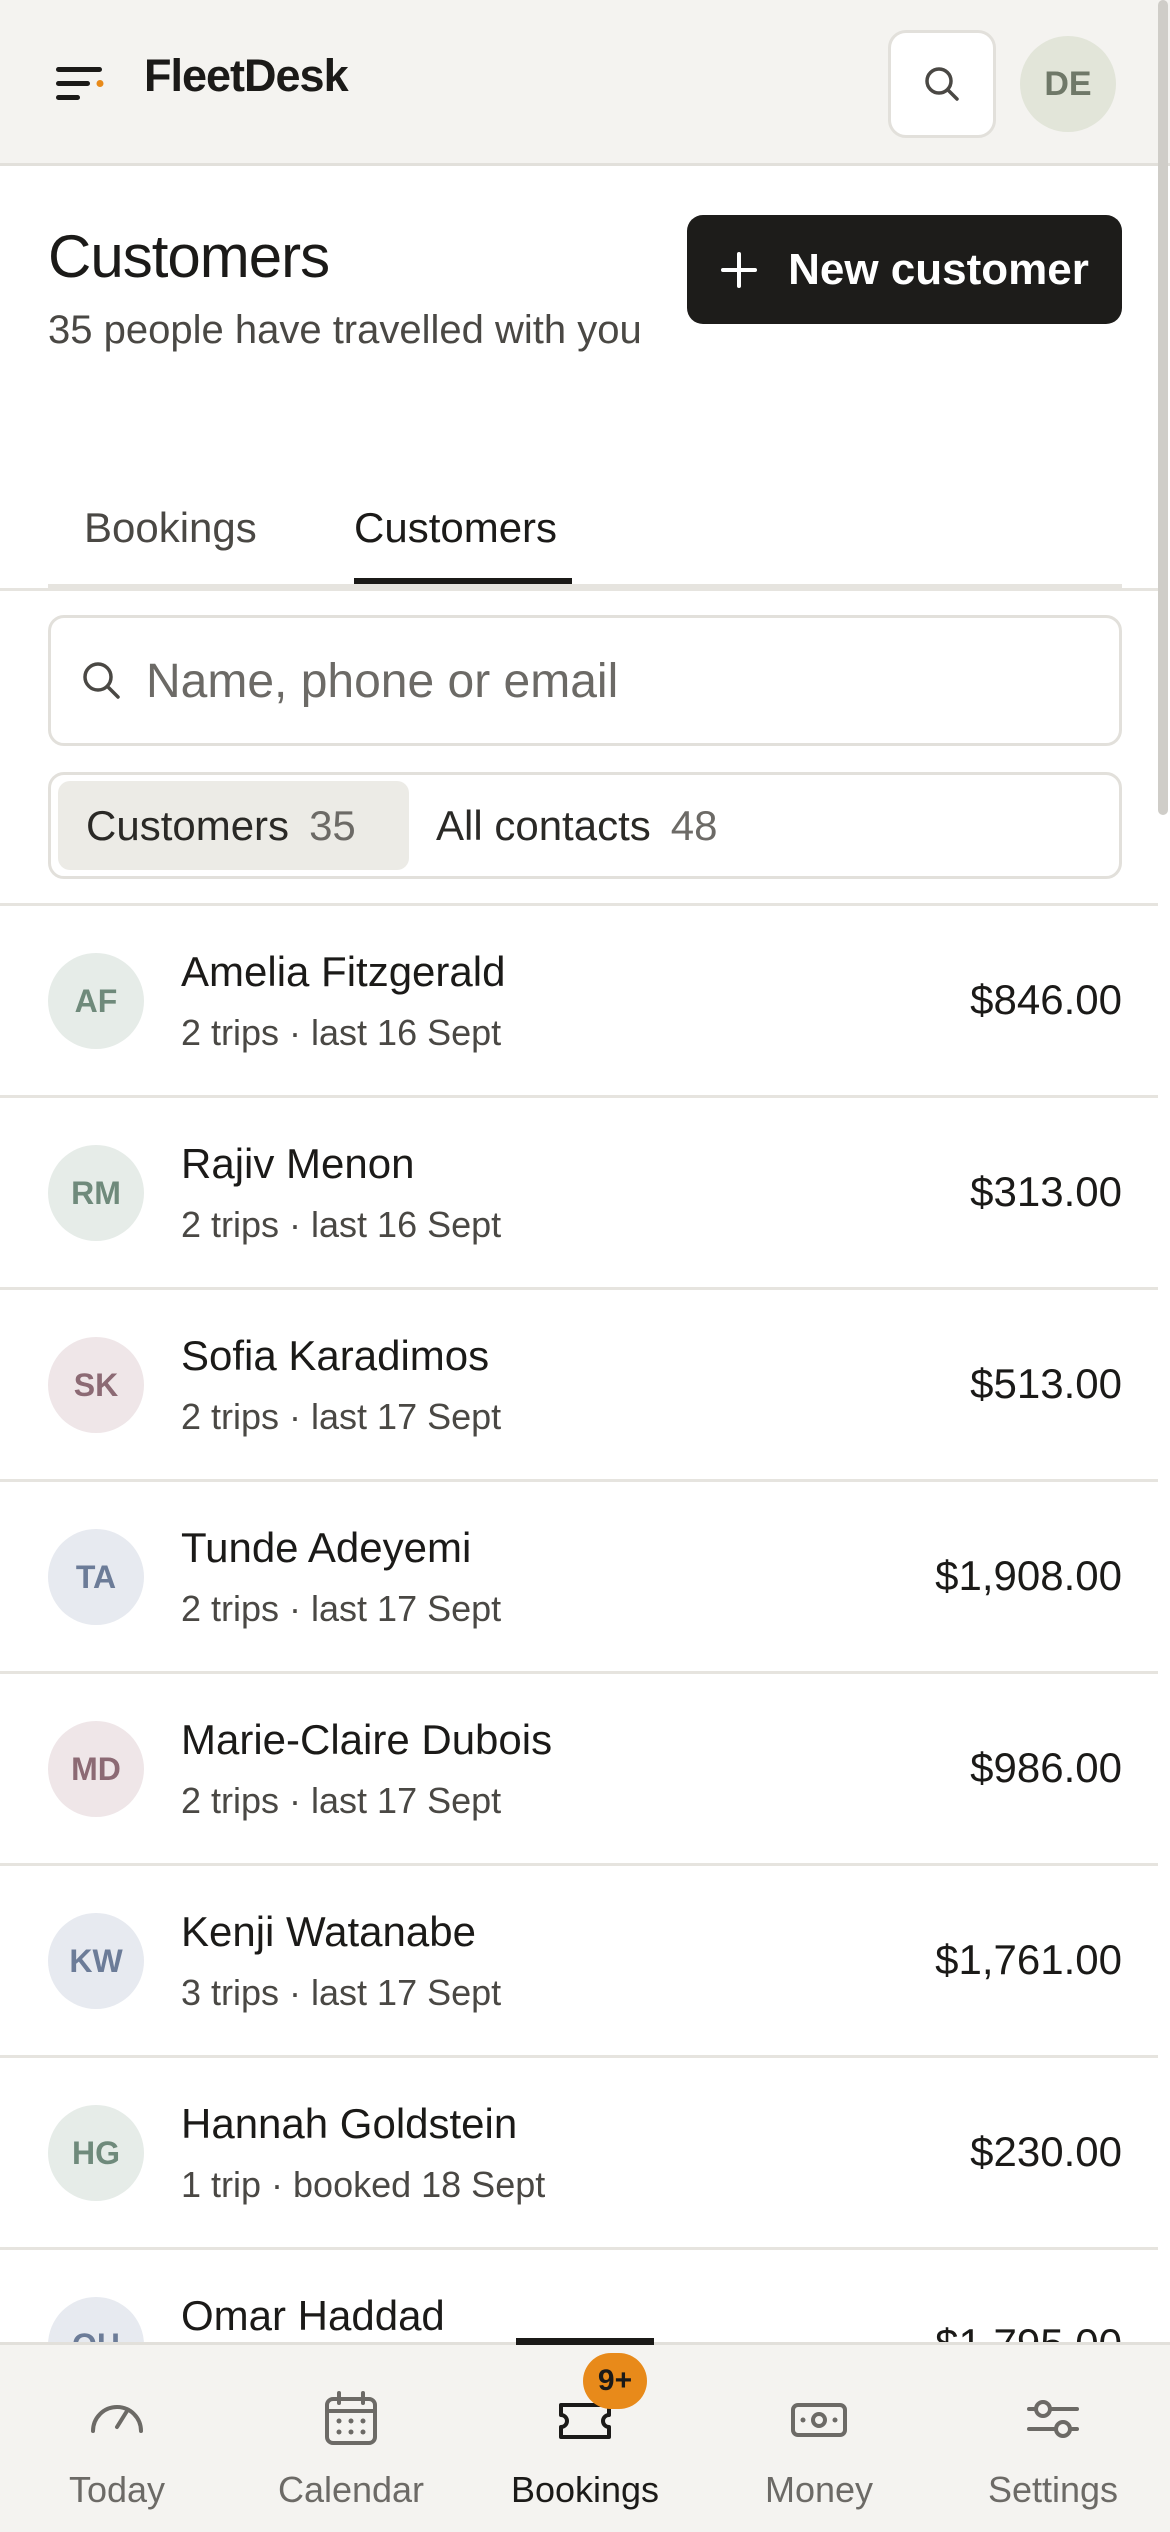  Describe the element at coordinates (694, 825) in the screenshot. I see `segment-count: 48` at that location.